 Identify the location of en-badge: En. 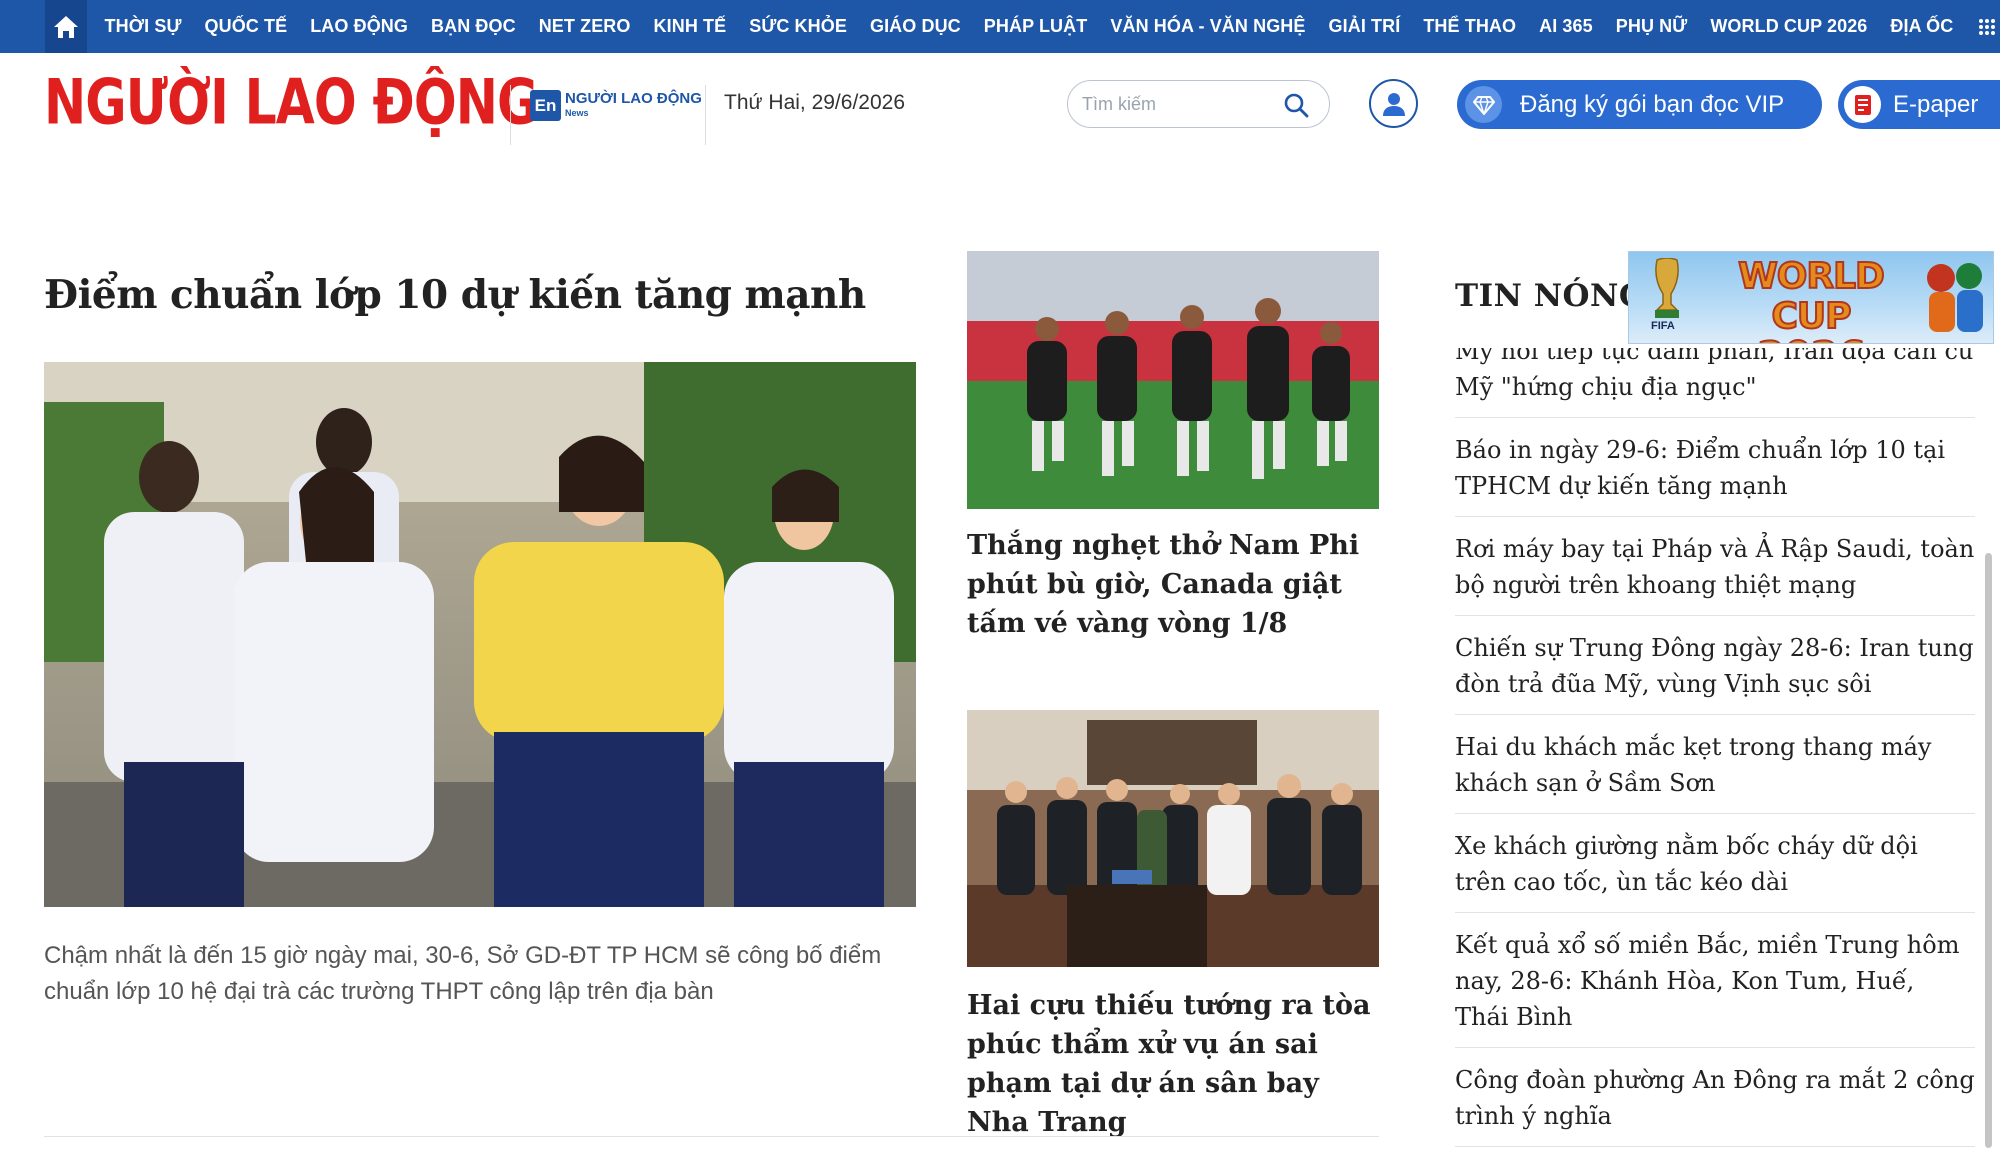
(545, 105).